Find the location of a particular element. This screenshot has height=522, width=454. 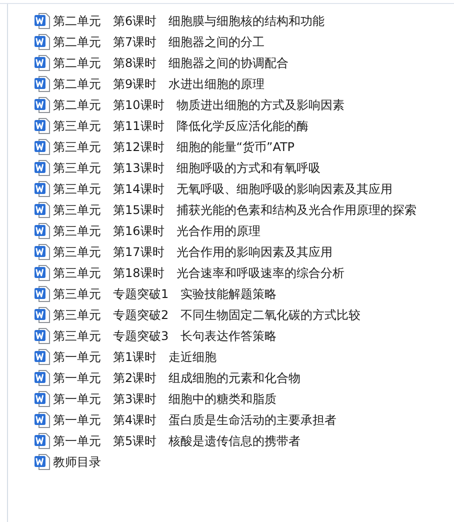

file-name: 第三单元 第12课时 细胞的能量“货币”ATP is located at coordinates (174, 146).